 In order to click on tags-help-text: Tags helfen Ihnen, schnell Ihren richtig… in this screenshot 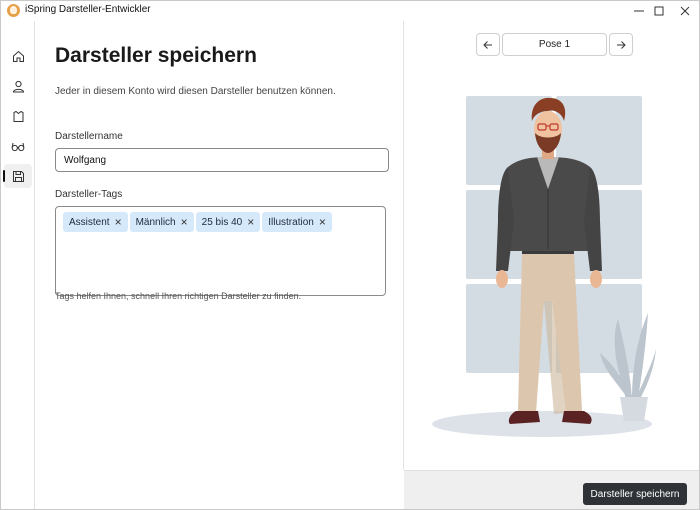, I will do `click(178, 296)`.